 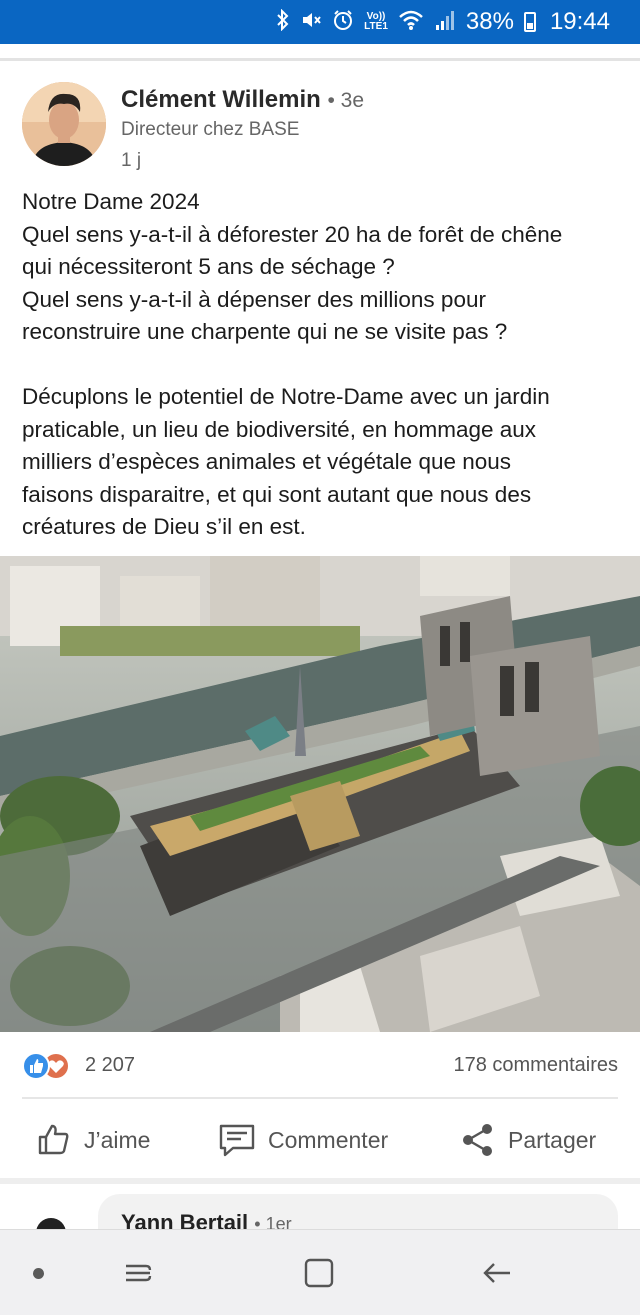 I want to click on connection-degree: • 3e, so click(x=346, y=100).